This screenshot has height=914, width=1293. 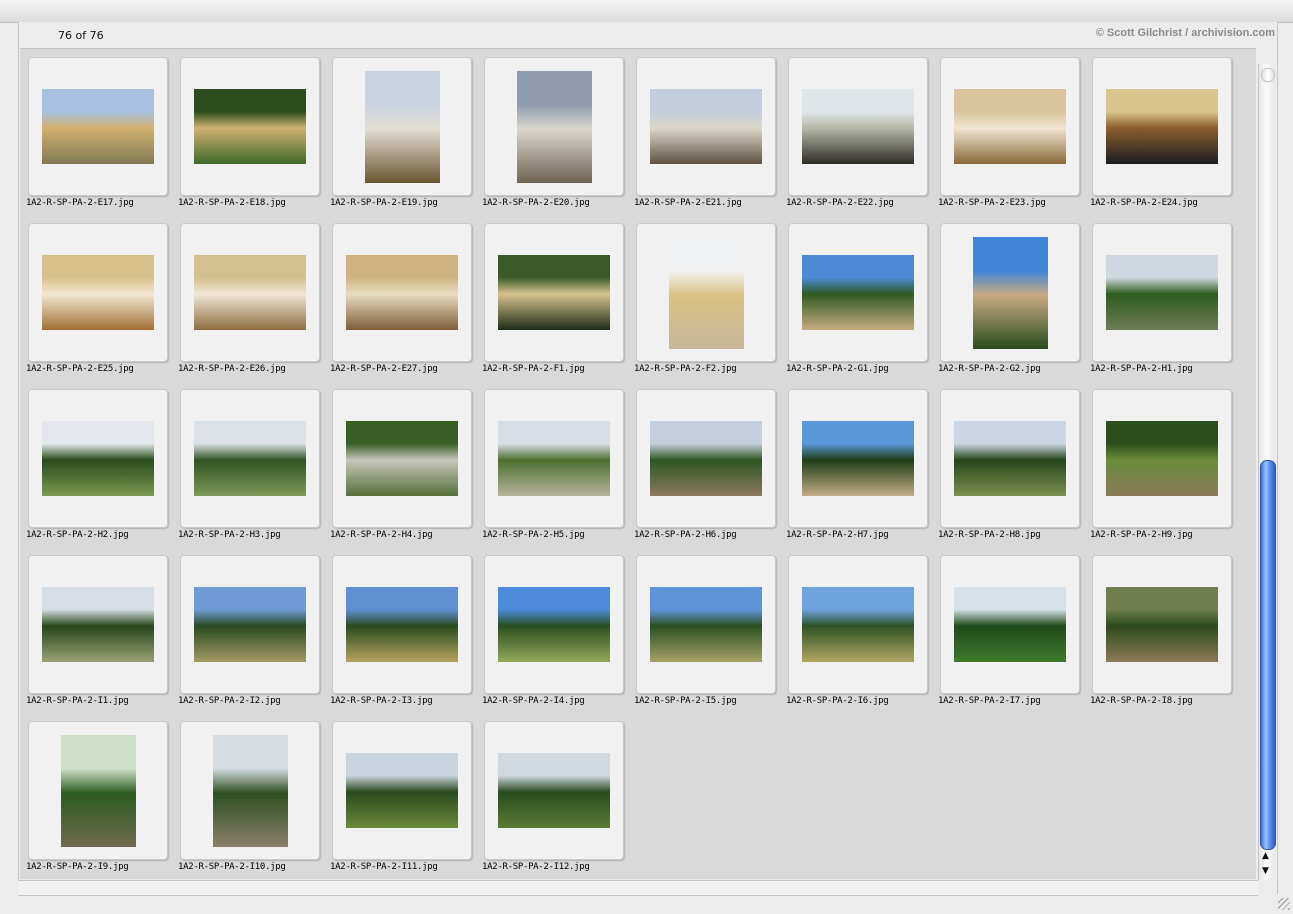 I want to click on thumbnail-item: 1A2-R-SP-PA-2-E27.jpg, so click(x=400, y=300).